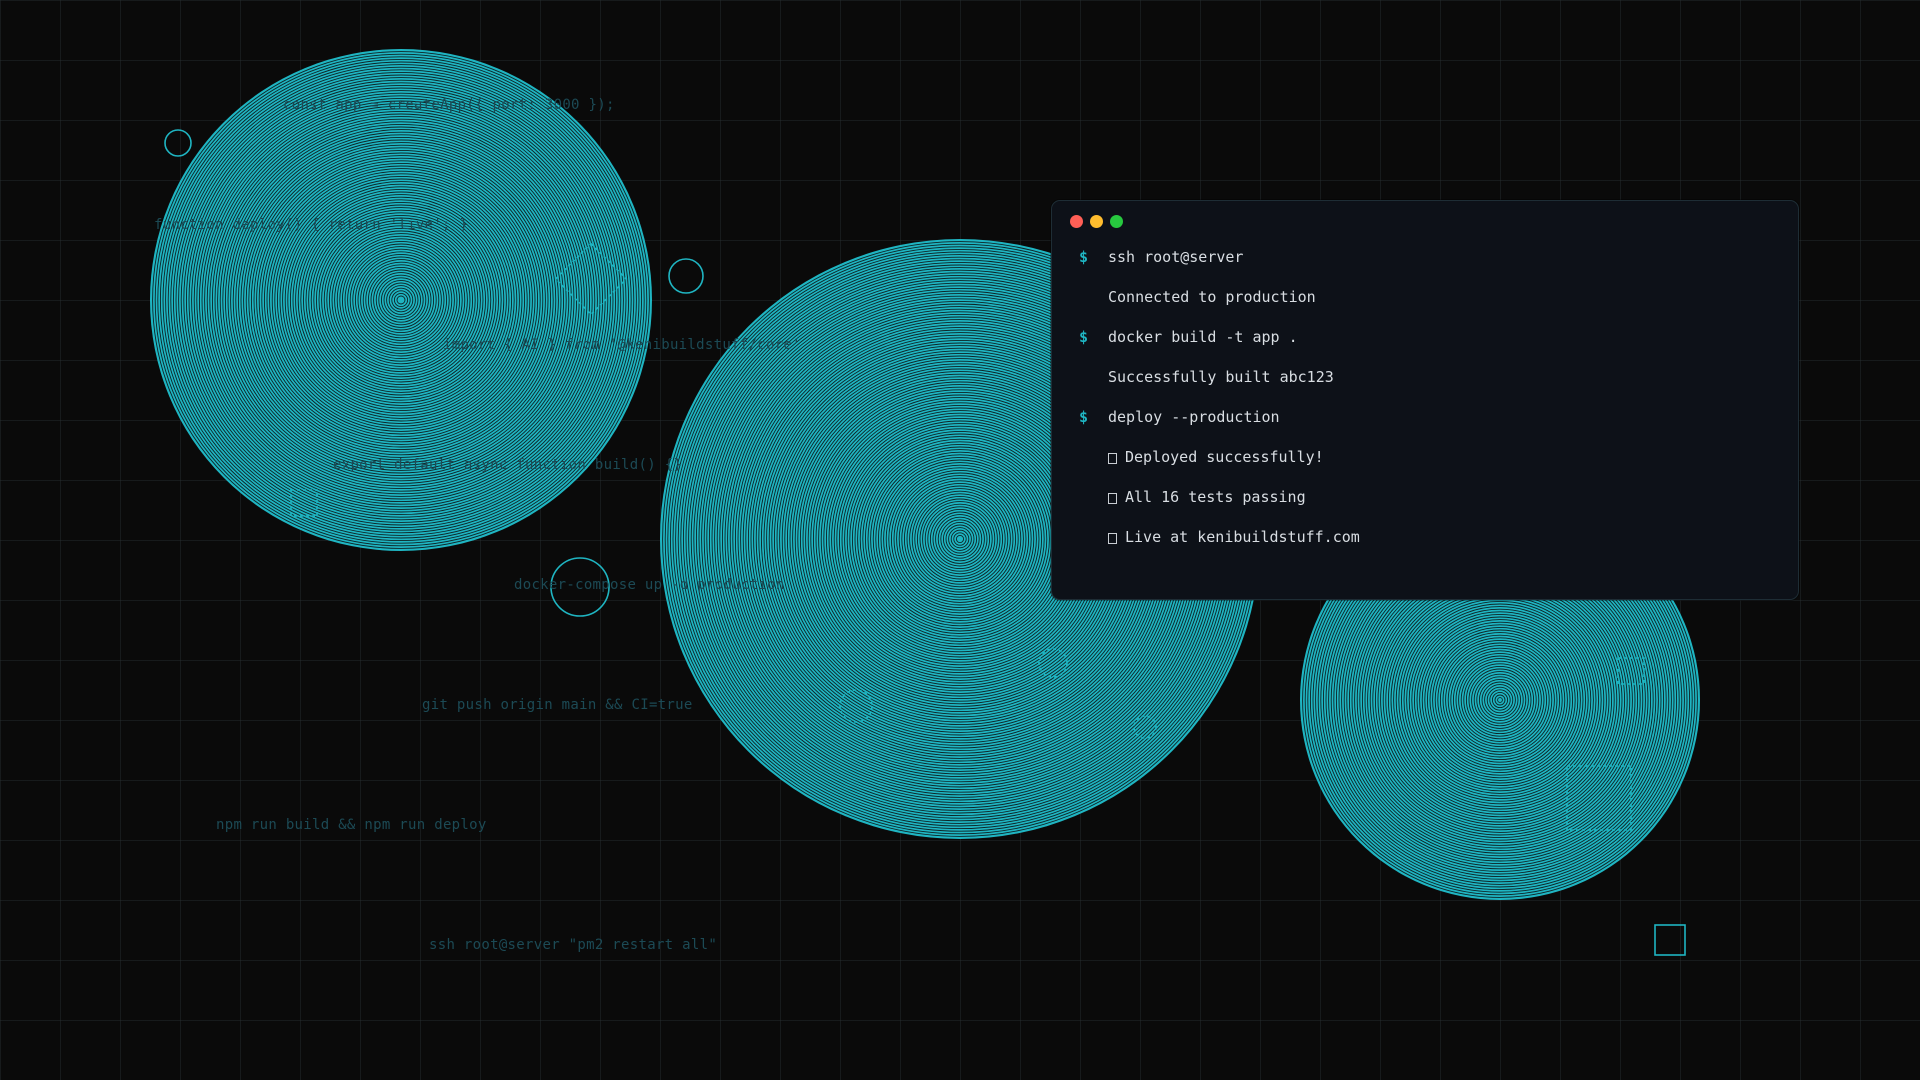  Describe the element at coordinates (1076, 221) in the screenshot. I see `close-window-button` at that location.